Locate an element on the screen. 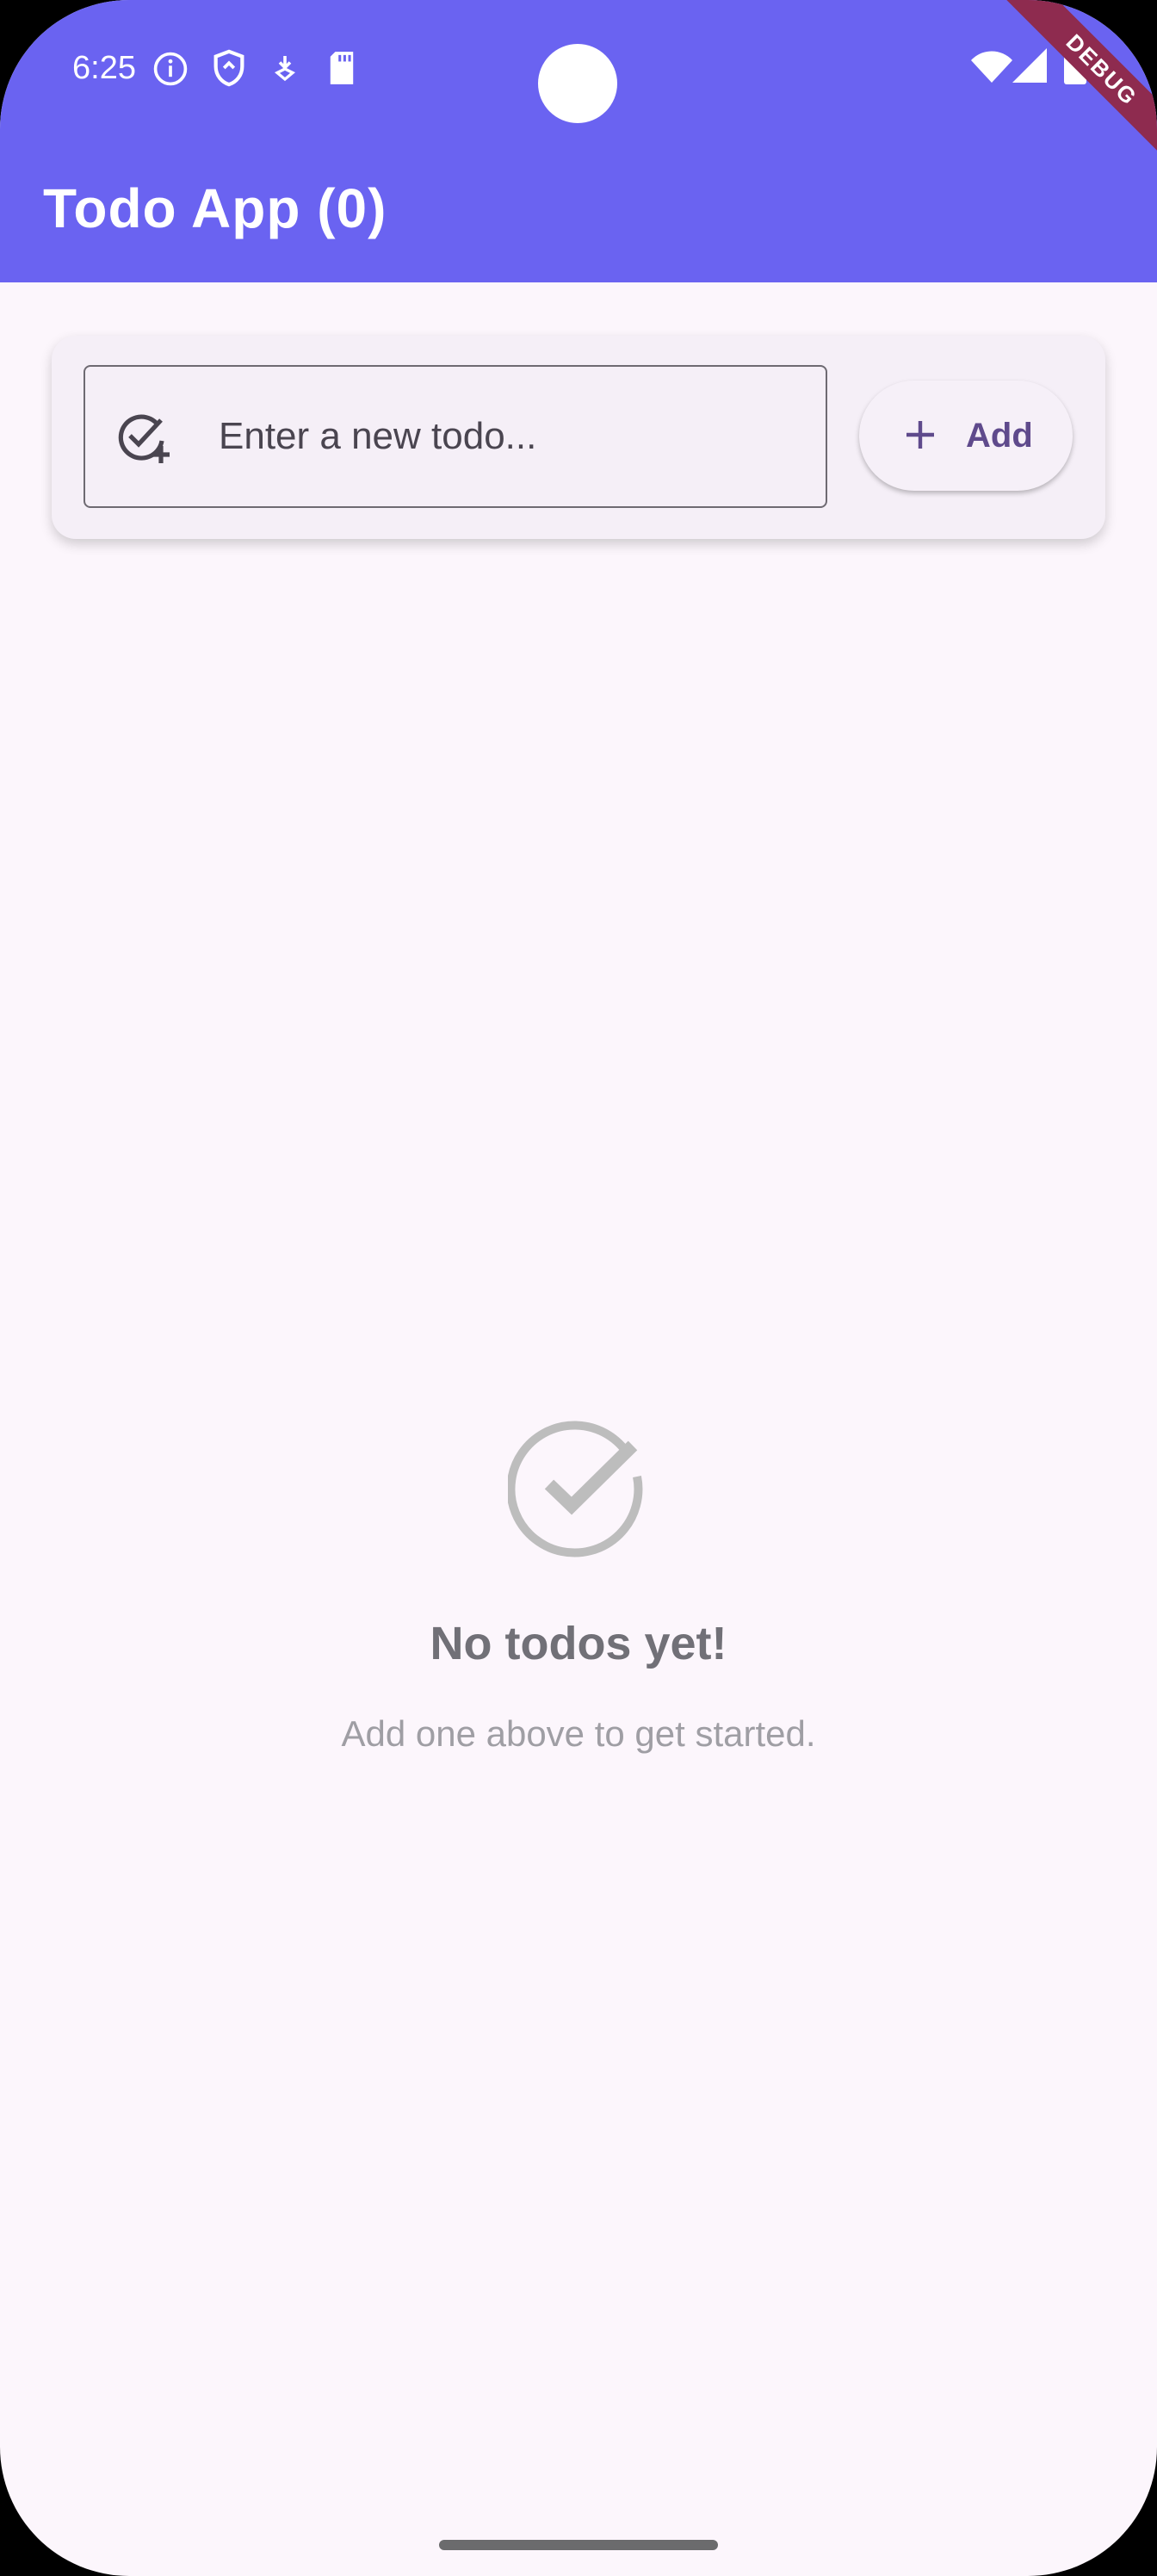 This screenshot has height=2576, width=1157. empty-state-subtitle: Add one above to get started. is located at coordinates (579, 1734).